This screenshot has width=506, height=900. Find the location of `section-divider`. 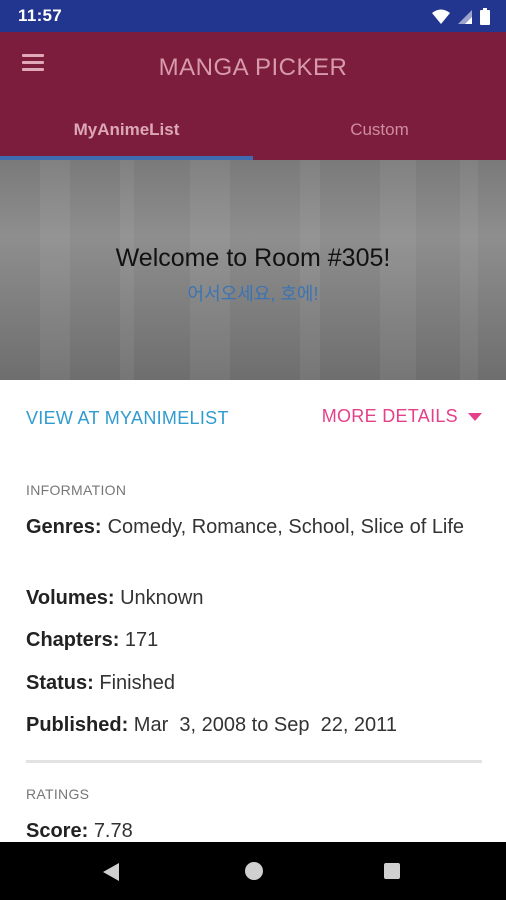

section-divider is located at coordinates (254, 761).